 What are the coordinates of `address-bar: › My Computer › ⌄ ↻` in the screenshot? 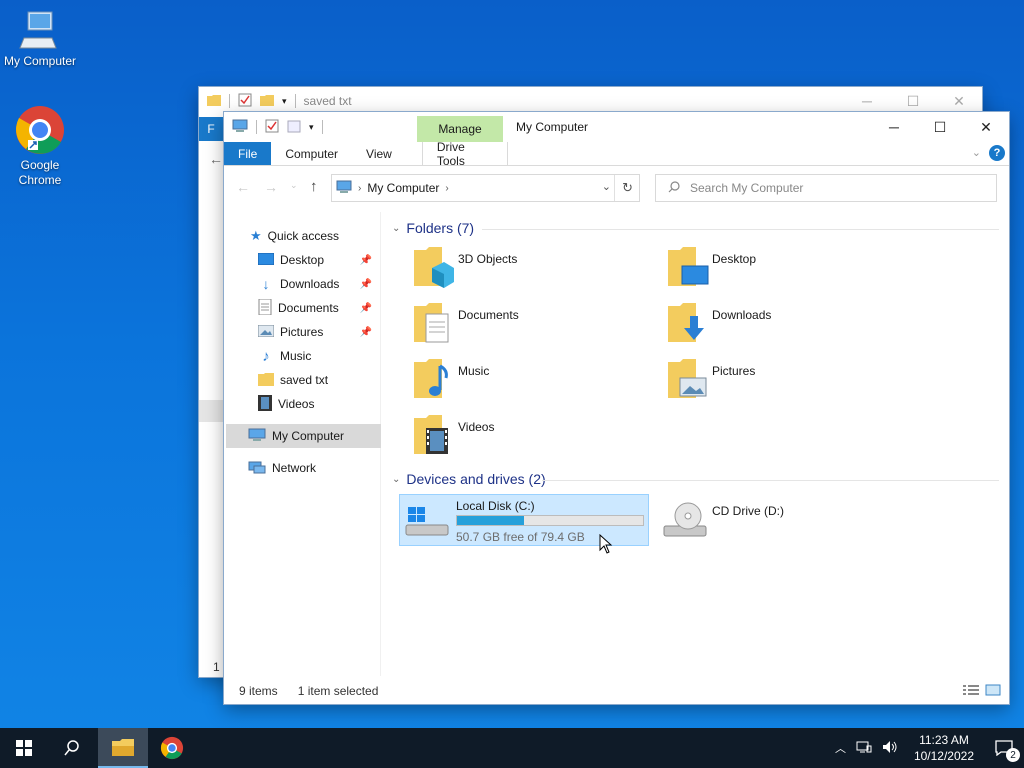 It's located at (485, 188).